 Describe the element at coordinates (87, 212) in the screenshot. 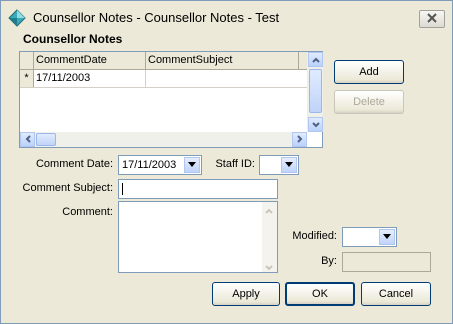

I see `comment-label: Comment:` at that location.